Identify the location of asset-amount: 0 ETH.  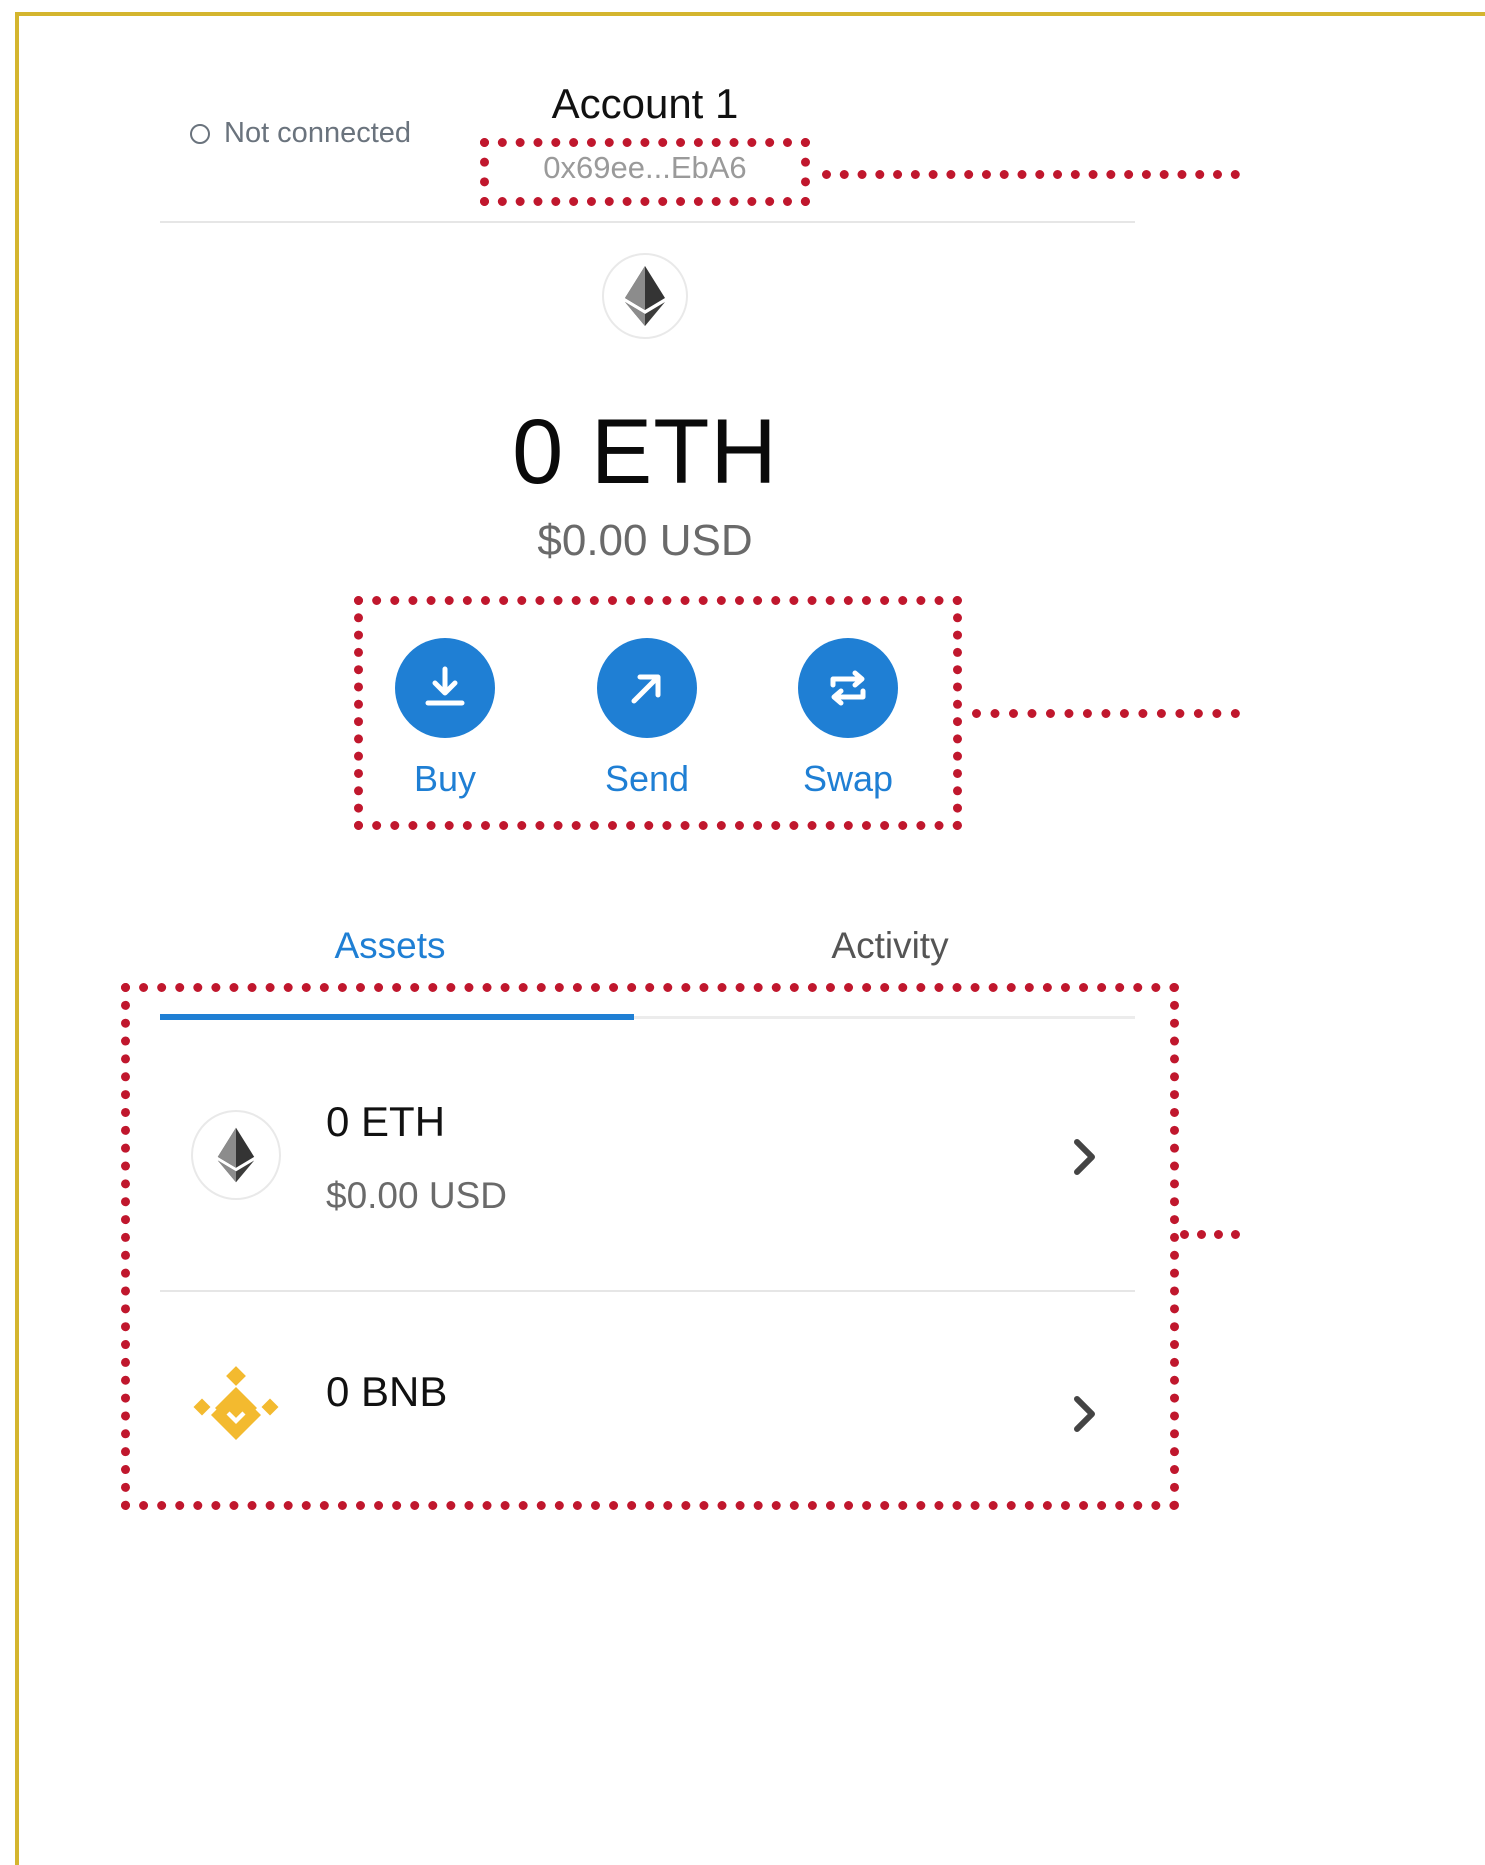
(386, 1121).